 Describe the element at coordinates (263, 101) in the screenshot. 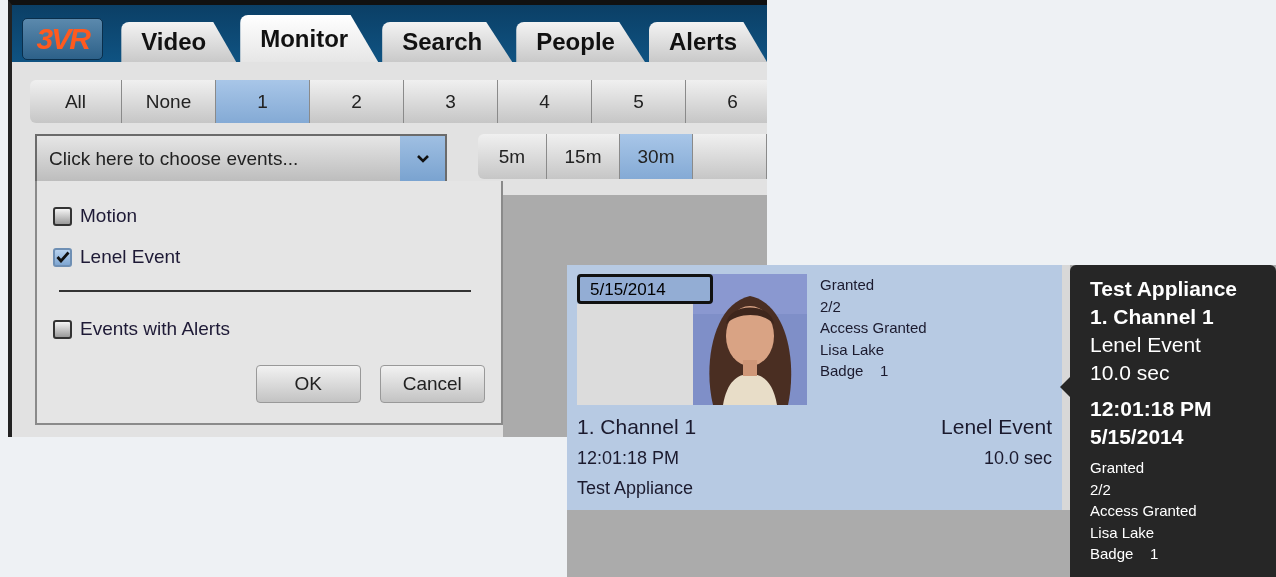

I see `channel-button: 1` at that location.